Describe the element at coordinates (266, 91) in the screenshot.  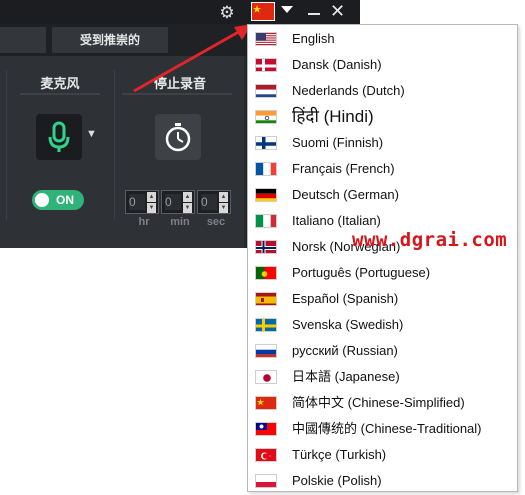
I see `nl-flag-icon` at that location.